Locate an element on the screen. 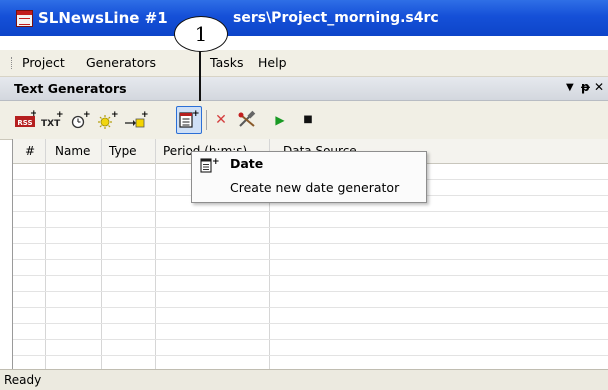 This screenshot has width=608, height=390. rss-generator-button: RSS + is located at coordinates (26, 120).